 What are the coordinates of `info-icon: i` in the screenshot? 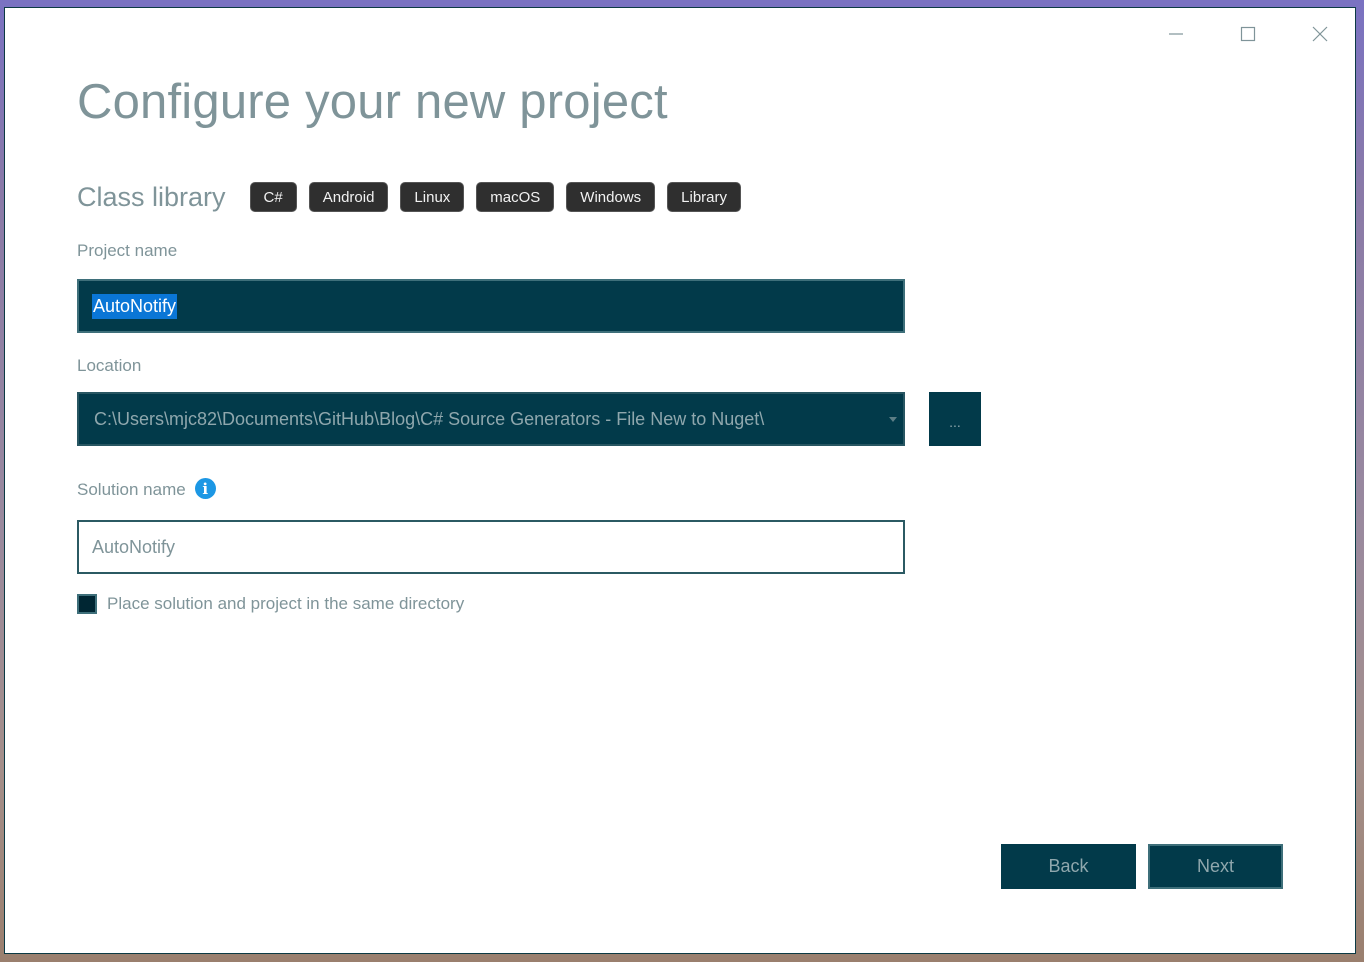 It's located at (205, 489).